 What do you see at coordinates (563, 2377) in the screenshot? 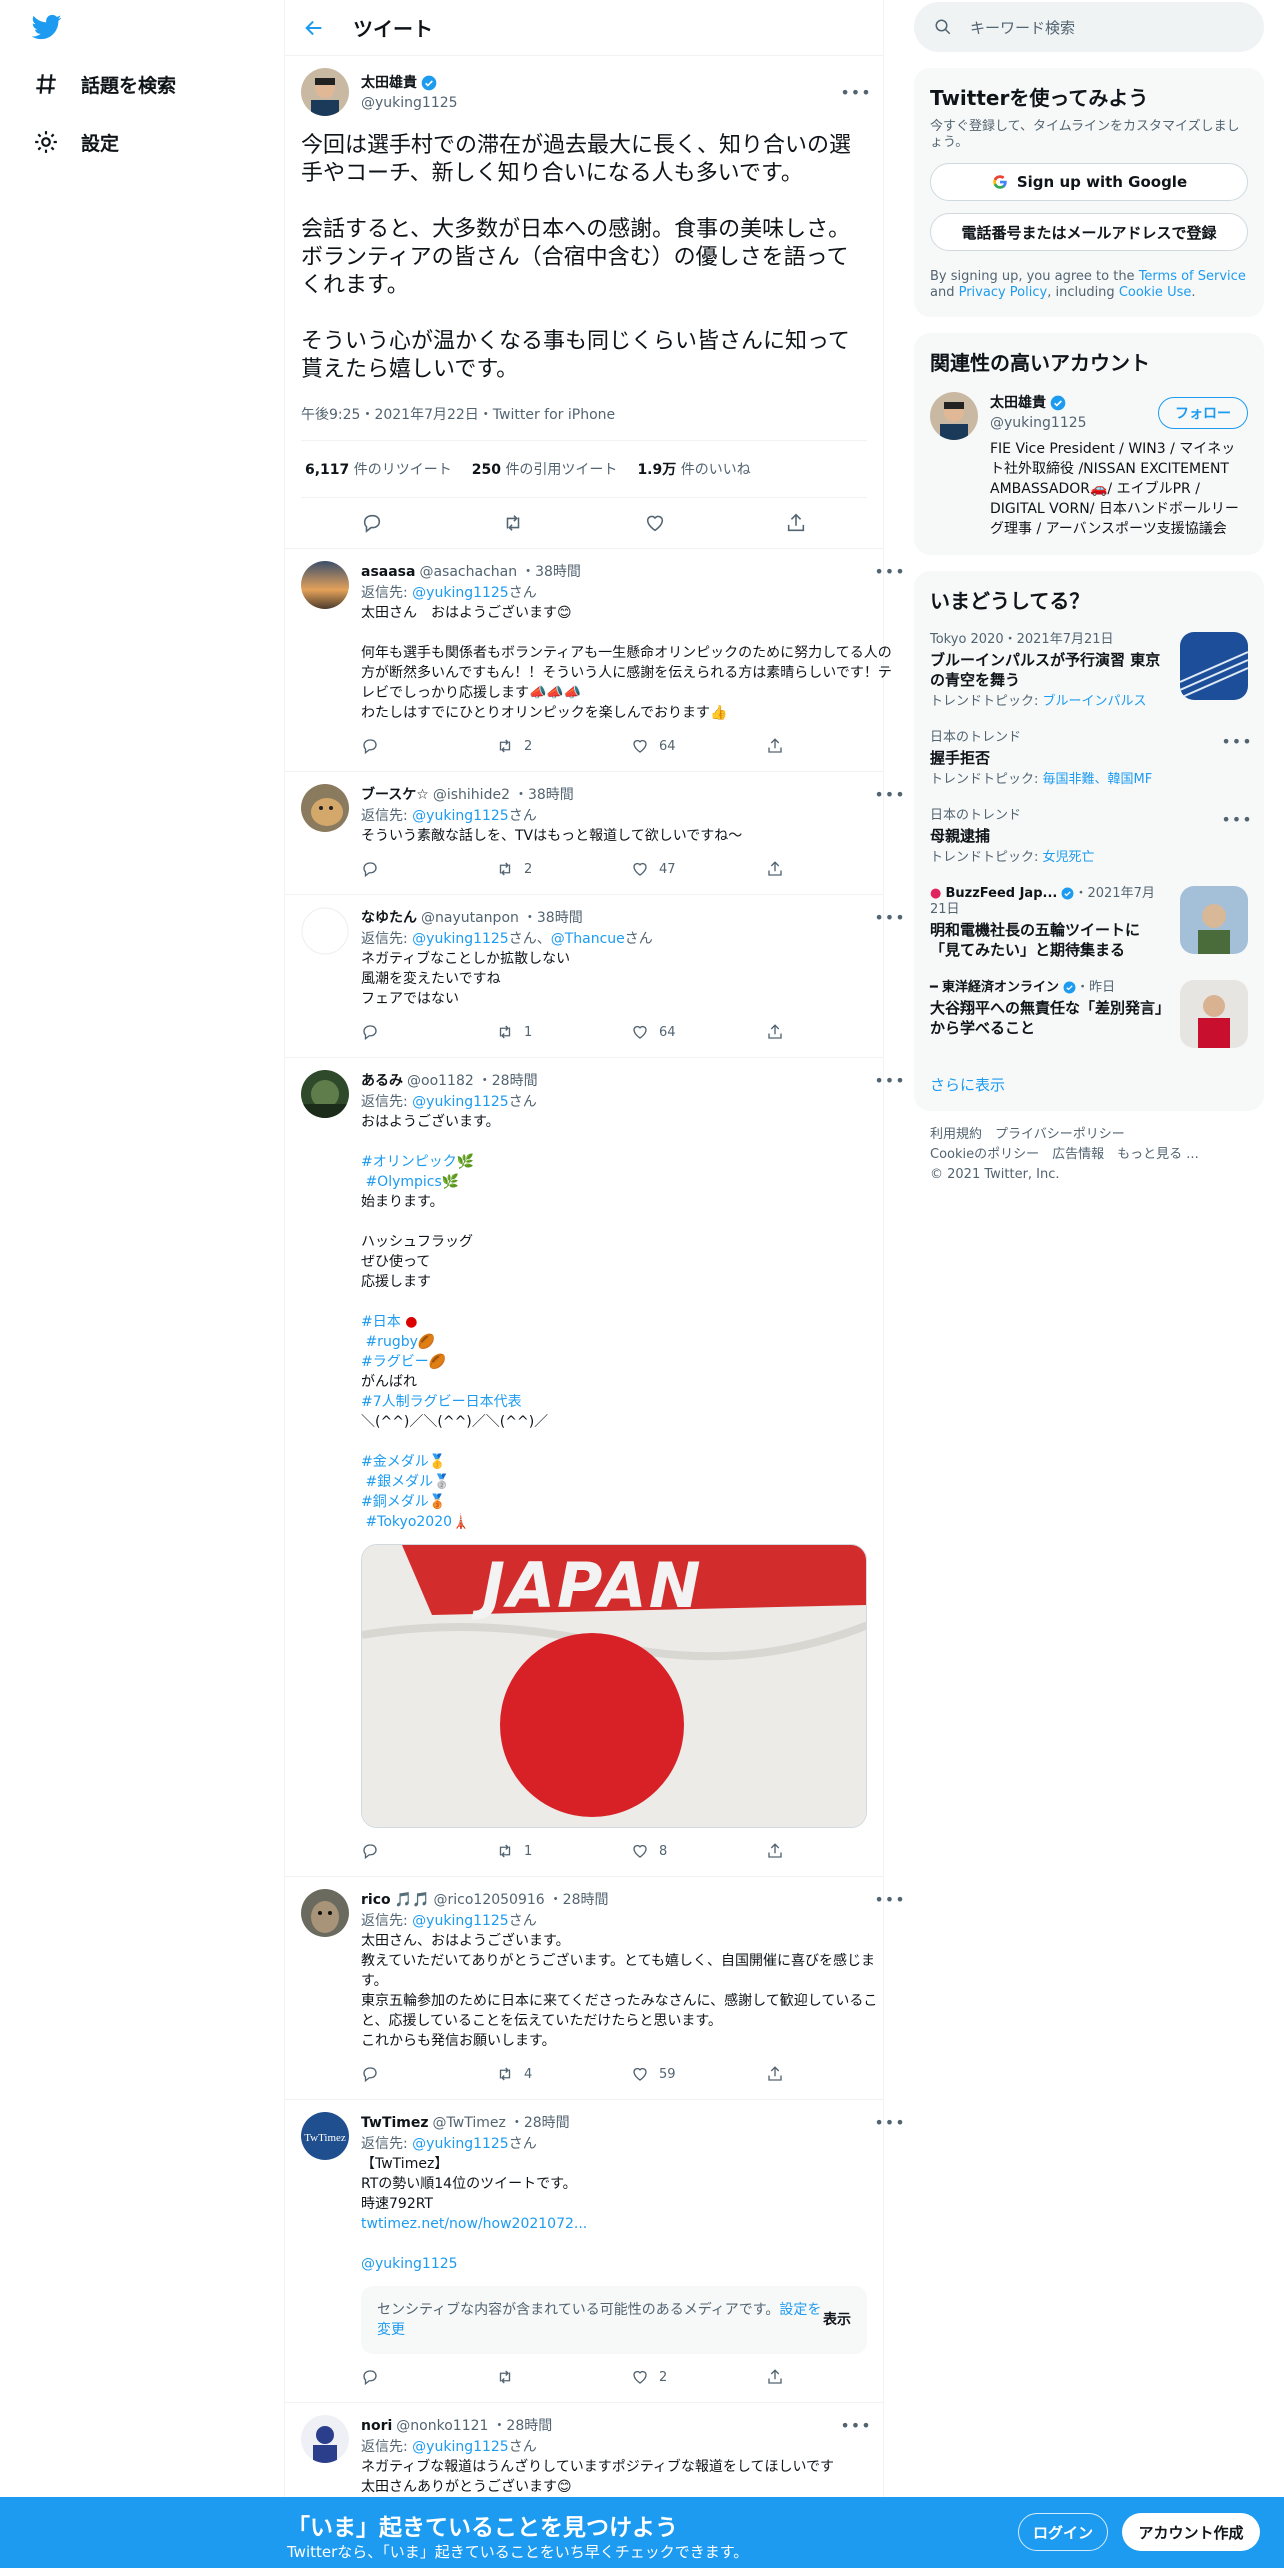
I see `retweet-button` at bounding box center [563, 2377].